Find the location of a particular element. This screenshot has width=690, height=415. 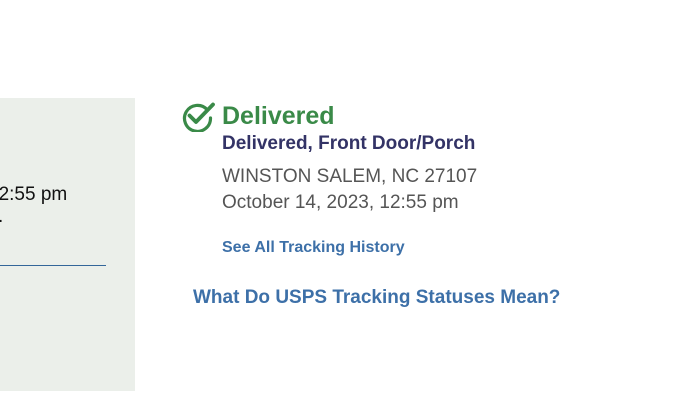

tracking-statuses-faq-link: What Do USPS Tracking Statuses Mean? is located at coordinates (376, 298).